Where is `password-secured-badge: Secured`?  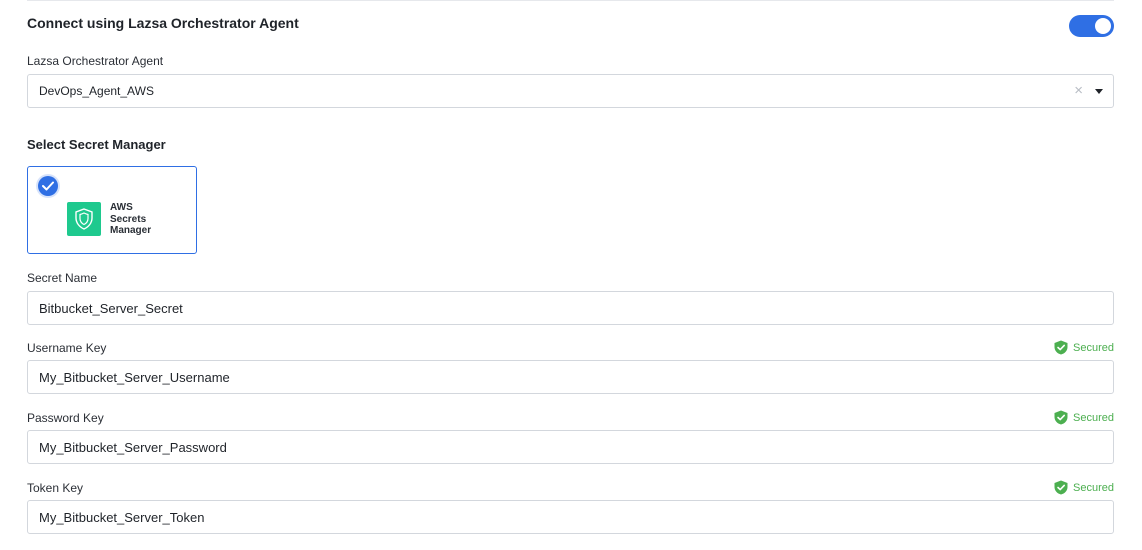 password-secured-badge: Secured is located at coordinates (1084, 417).